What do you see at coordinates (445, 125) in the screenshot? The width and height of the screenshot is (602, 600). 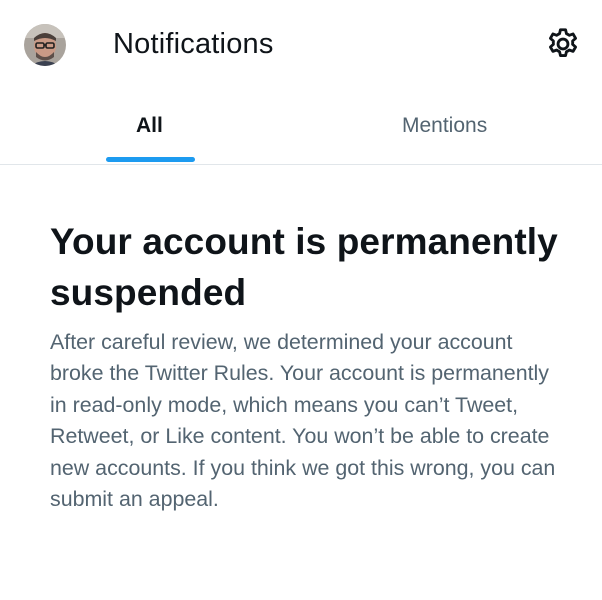 I see `tab-mentions-label: Mentions` at bounding box center [445, 125].